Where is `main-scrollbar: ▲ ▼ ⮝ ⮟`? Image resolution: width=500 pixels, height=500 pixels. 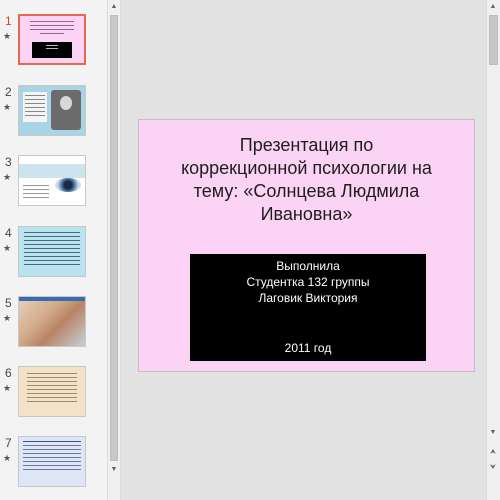 main-scrollbar: ▲ ▼ ⮝ ⮟ is located at coordinates (493, 250).